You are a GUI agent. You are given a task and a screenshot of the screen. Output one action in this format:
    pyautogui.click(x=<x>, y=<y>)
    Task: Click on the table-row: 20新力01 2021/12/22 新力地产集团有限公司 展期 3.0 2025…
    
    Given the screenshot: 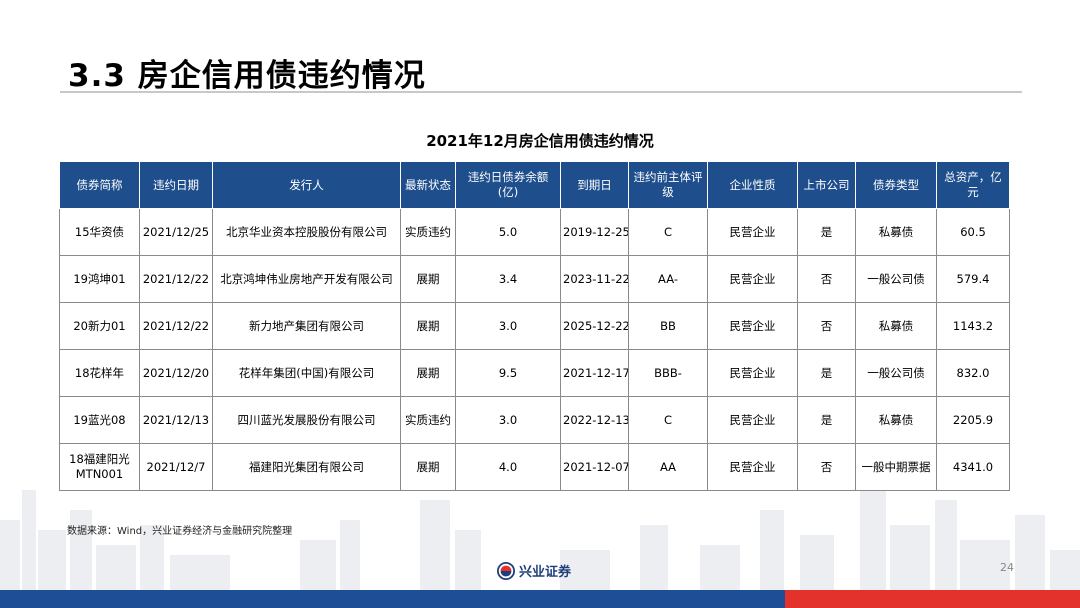 What is the action you would take?
    pyautogui.click(x=534, y=326)
    